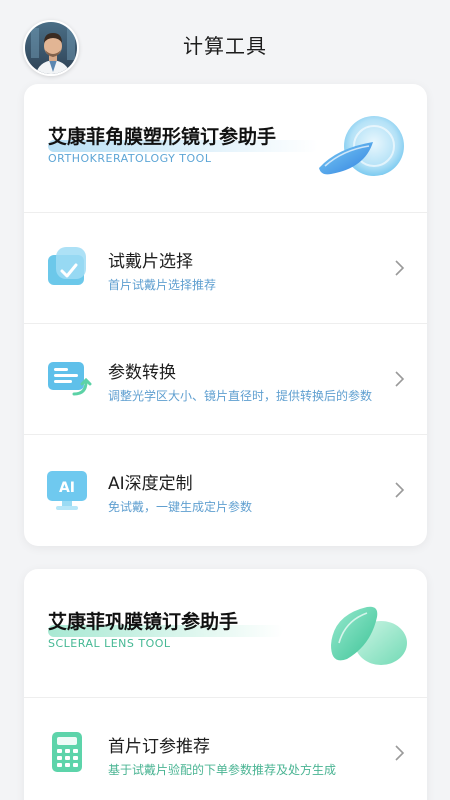 The image size is (450, 800). What do you see at coordinates (225, 489) in the screenshot?
I see `list-item-ai-custom: AI AI深度定制 免试戴，一键生成定片参数` at bounding box center [225, 489].